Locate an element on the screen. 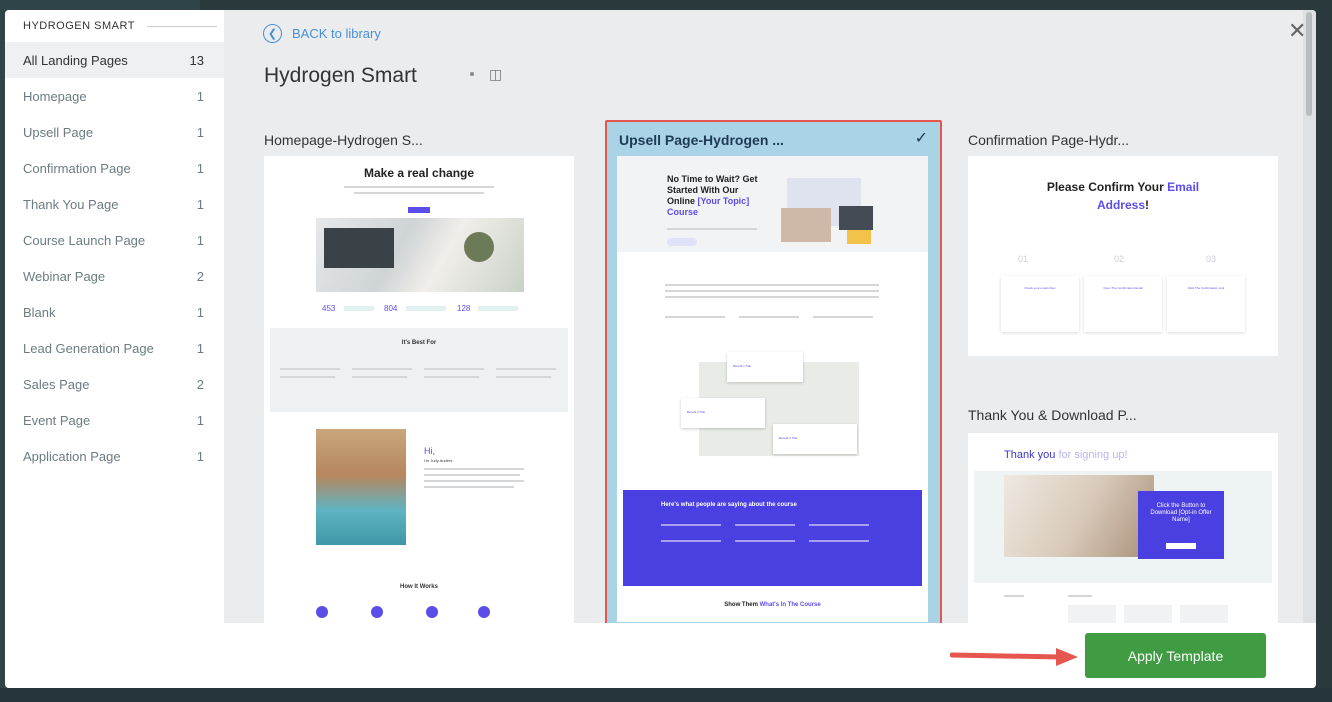 The width and height of the screenshot is (1332, 702). page-title: Hydrogen Smart is located at coordinates (340, 75).